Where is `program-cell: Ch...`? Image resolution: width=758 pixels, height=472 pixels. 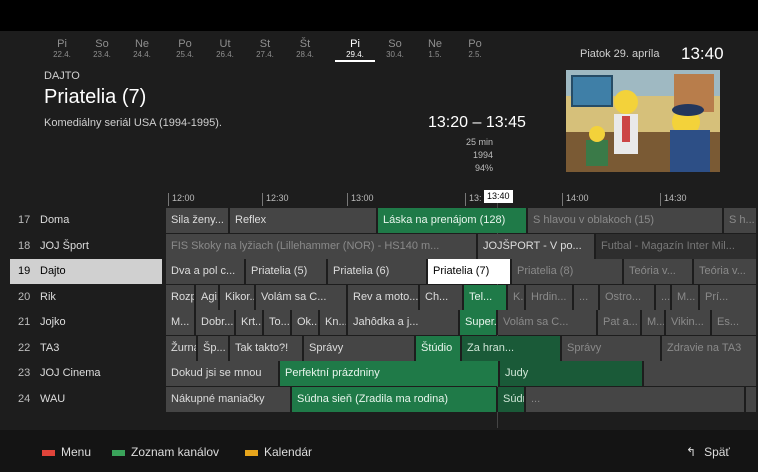 program-cell: Ch... is located at coordinates (442, 297).